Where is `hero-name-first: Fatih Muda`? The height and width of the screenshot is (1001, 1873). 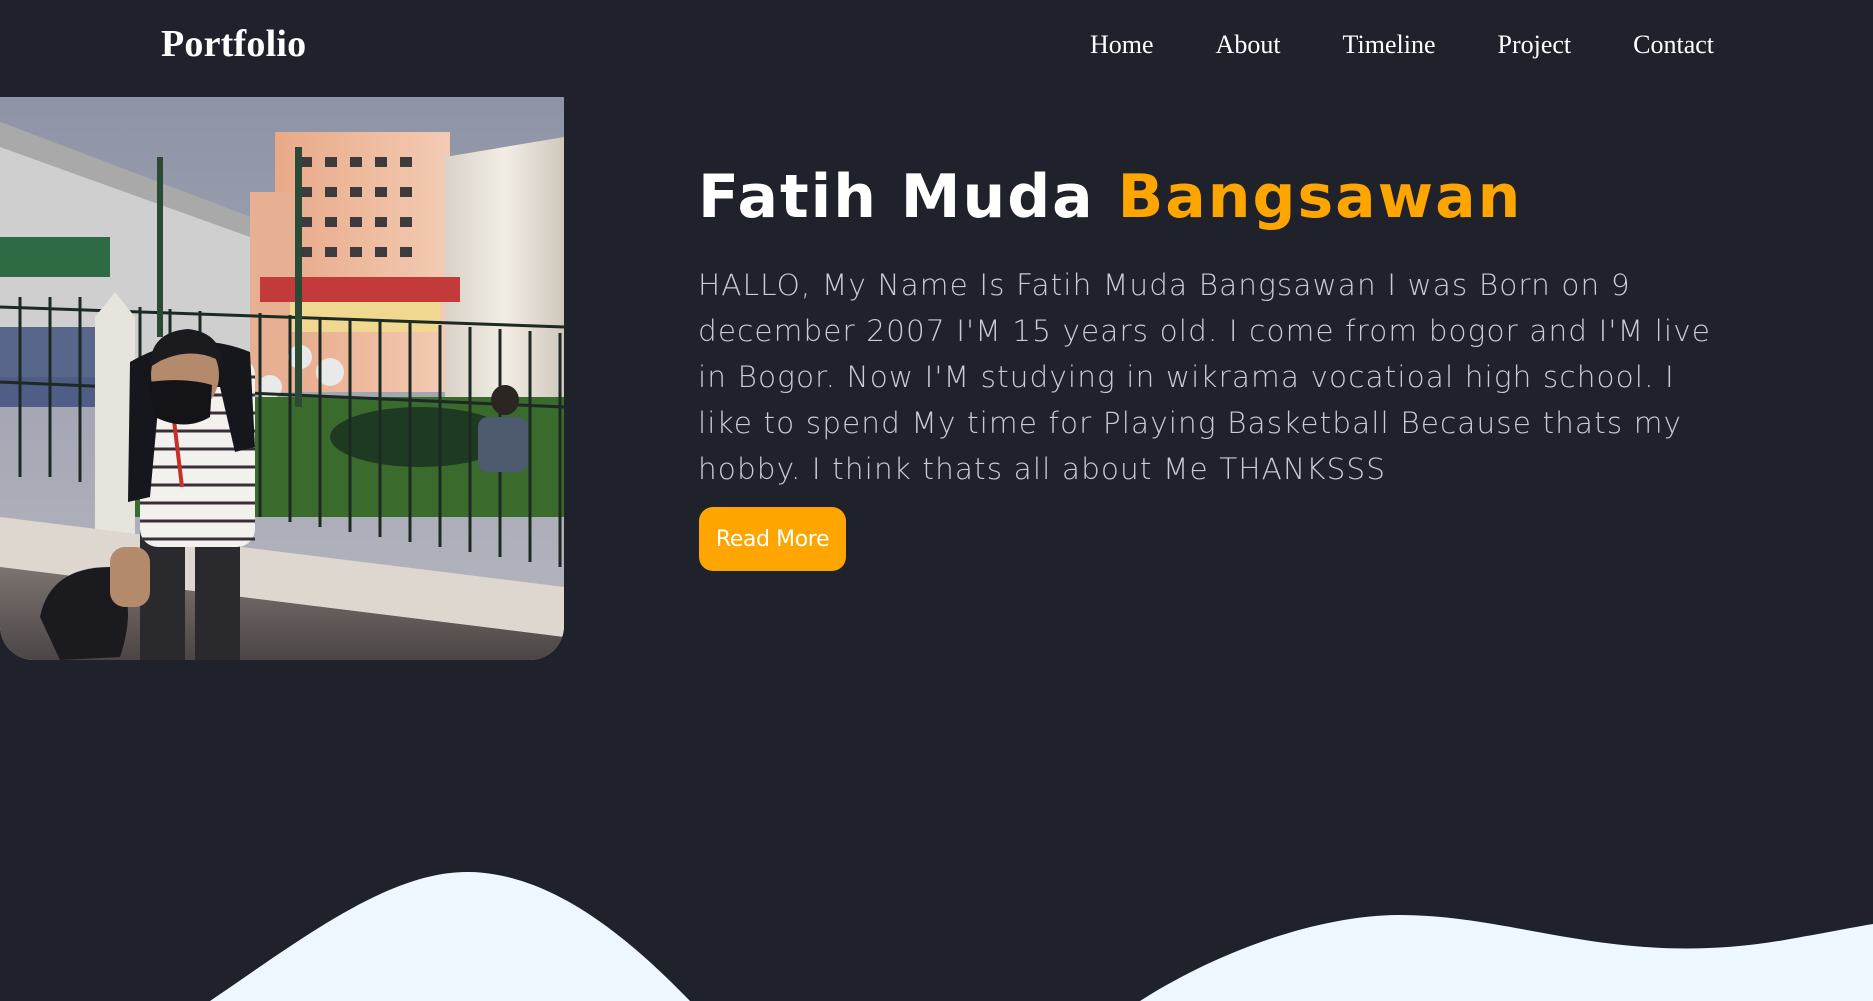 hero-name-first: Fatih Muda is located at coordinates (908, 197).